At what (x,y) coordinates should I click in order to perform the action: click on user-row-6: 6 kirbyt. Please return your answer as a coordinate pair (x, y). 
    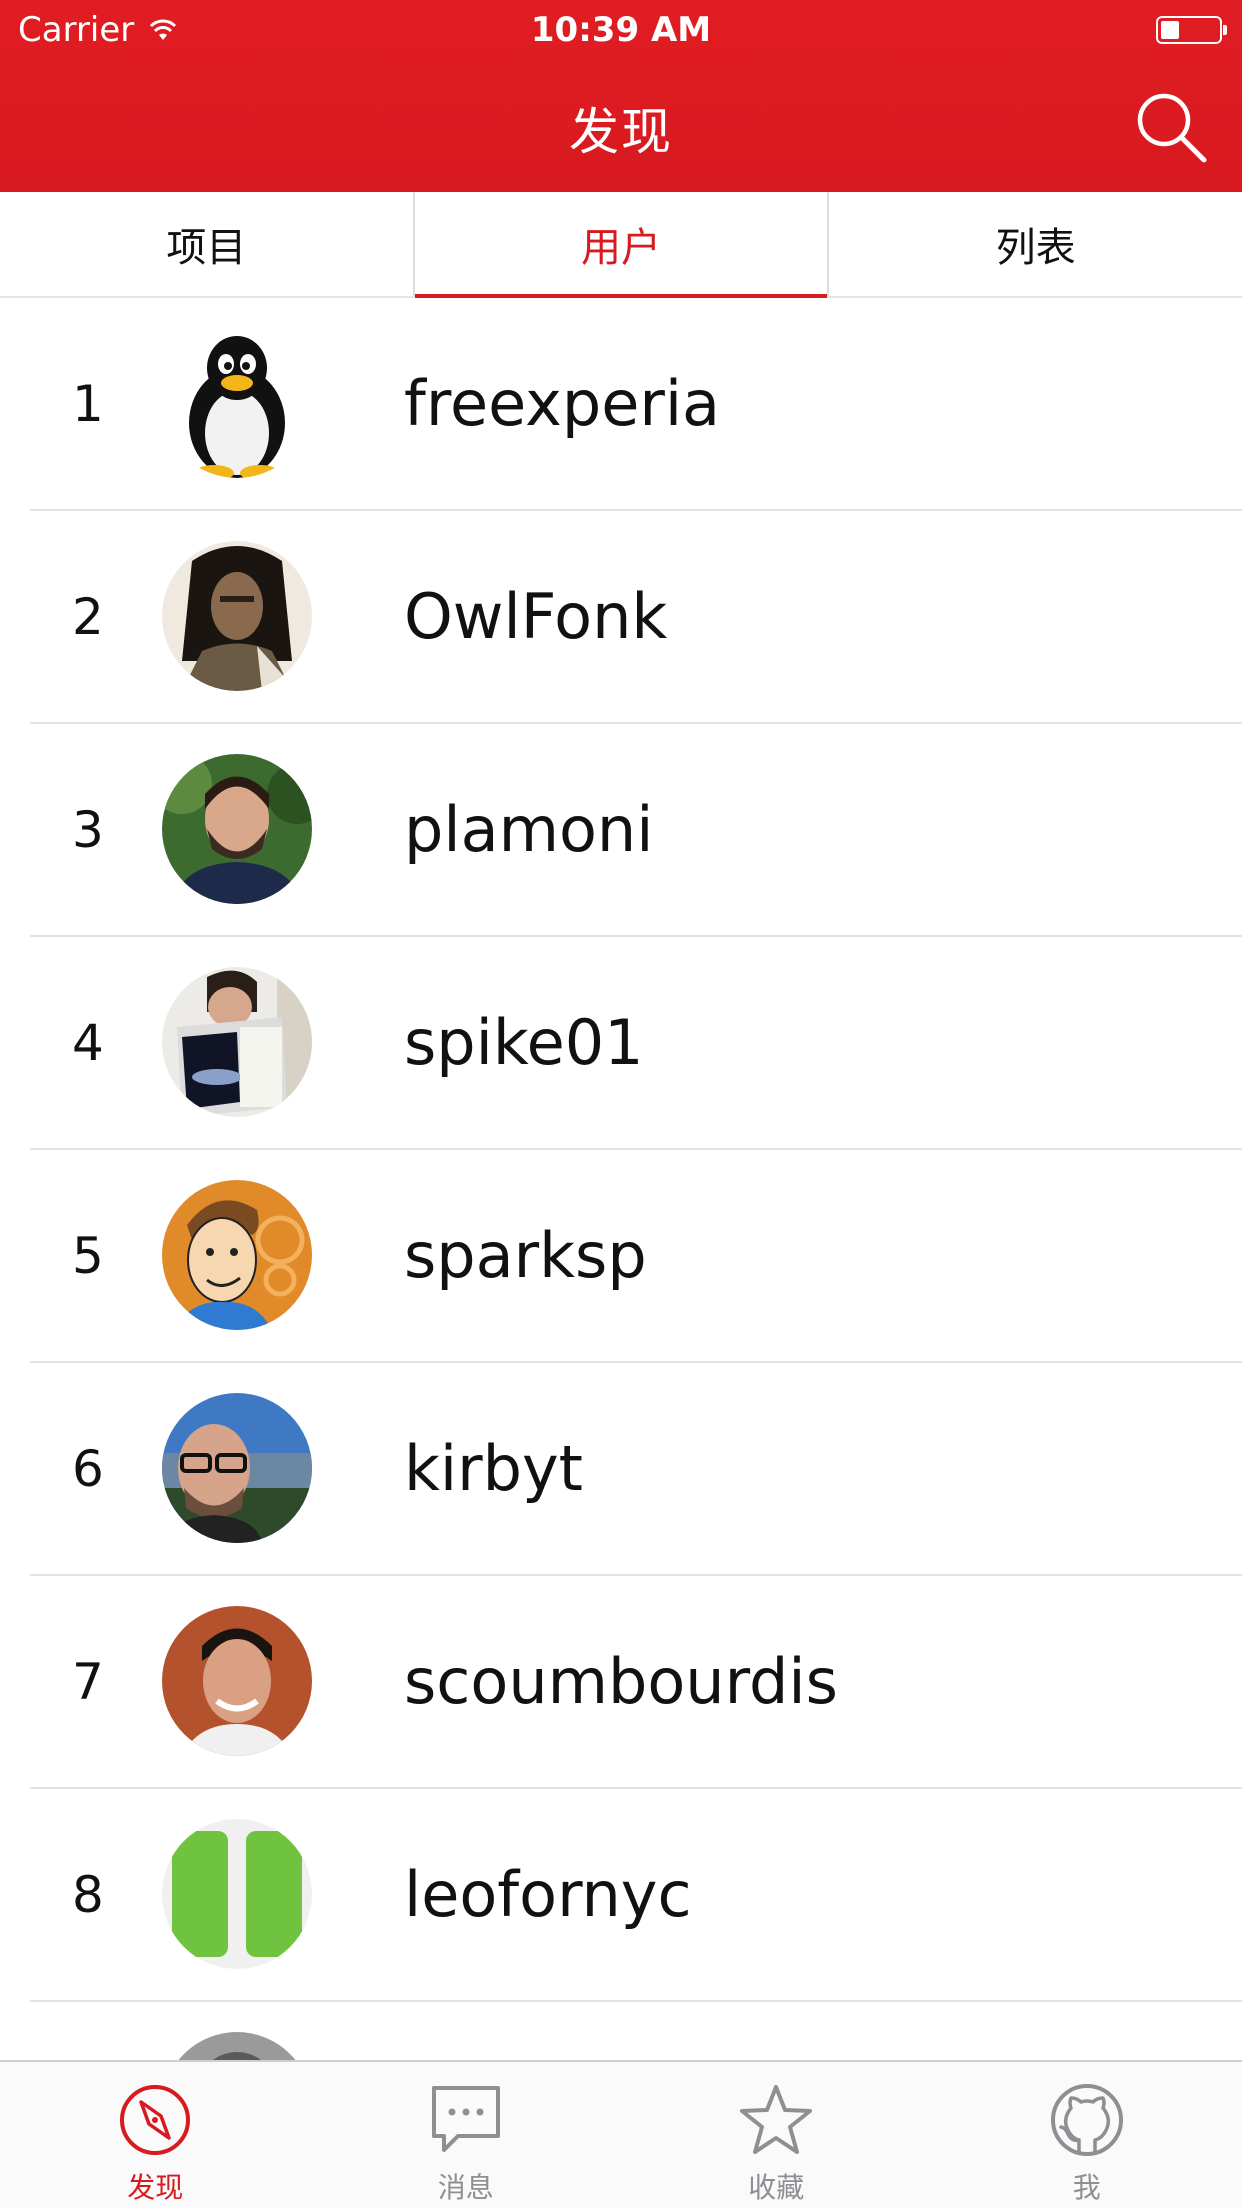
    Looking at the image, I should click on (621, 1469).